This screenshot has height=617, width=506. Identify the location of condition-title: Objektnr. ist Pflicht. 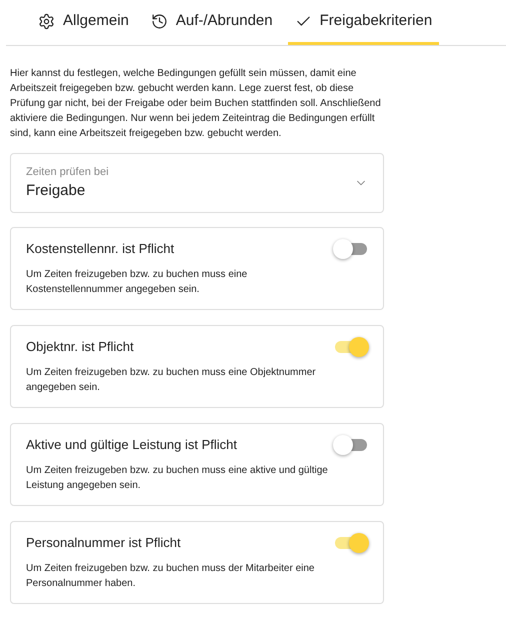
(80, 347).